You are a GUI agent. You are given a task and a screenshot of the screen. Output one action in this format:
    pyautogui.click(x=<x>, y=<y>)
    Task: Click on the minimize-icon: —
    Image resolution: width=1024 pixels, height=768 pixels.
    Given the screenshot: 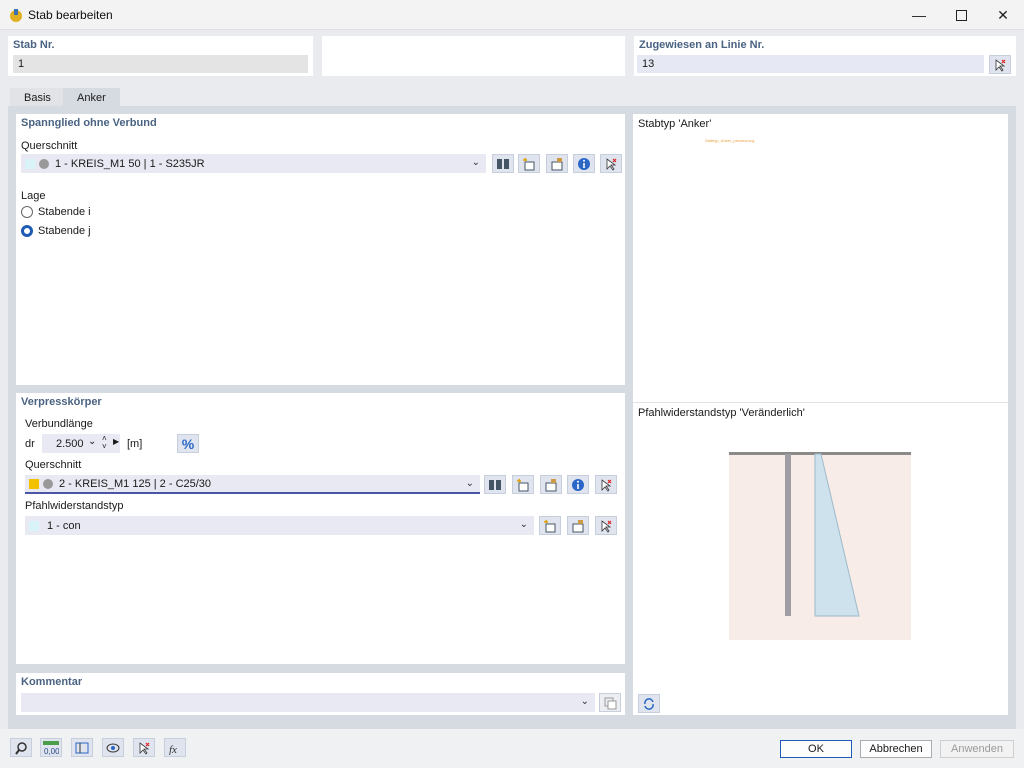 What is the action you would take?
    pyautogui.click(x=919, y=15)
    